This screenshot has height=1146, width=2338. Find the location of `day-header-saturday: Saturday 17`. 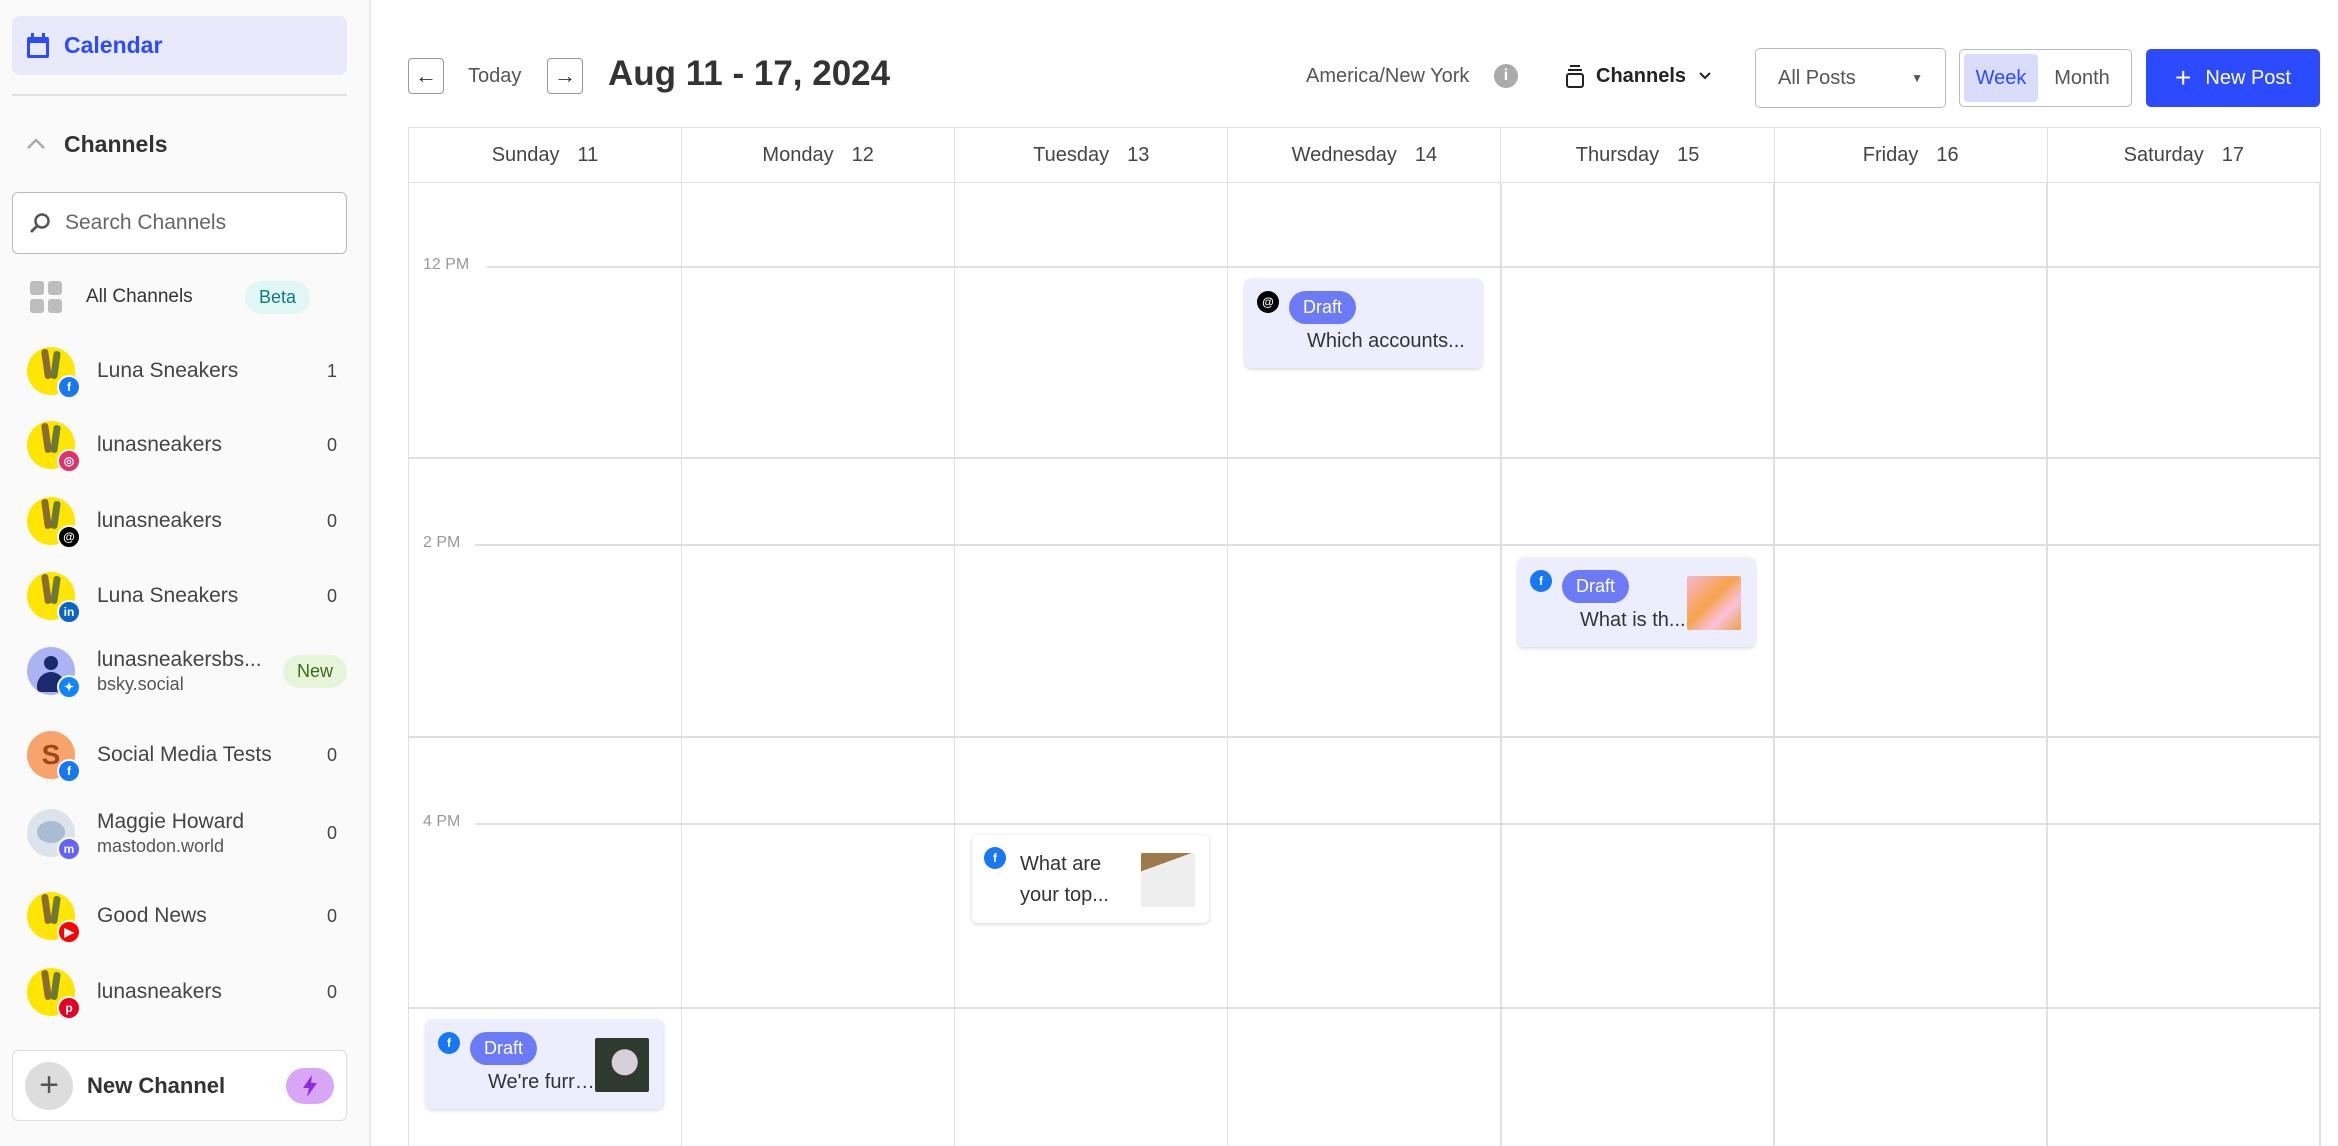

day-header-saturday: Saturday 17 is located at coordinates (2184, 155).